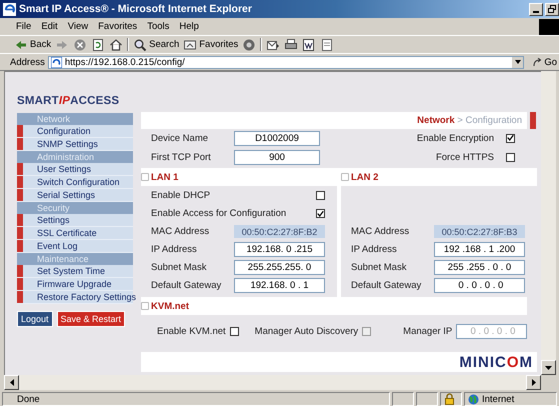  Describe the element at coordinates (218, 213) in the screenshot. I see `option-label: Enable Access for Configuration` at that location.